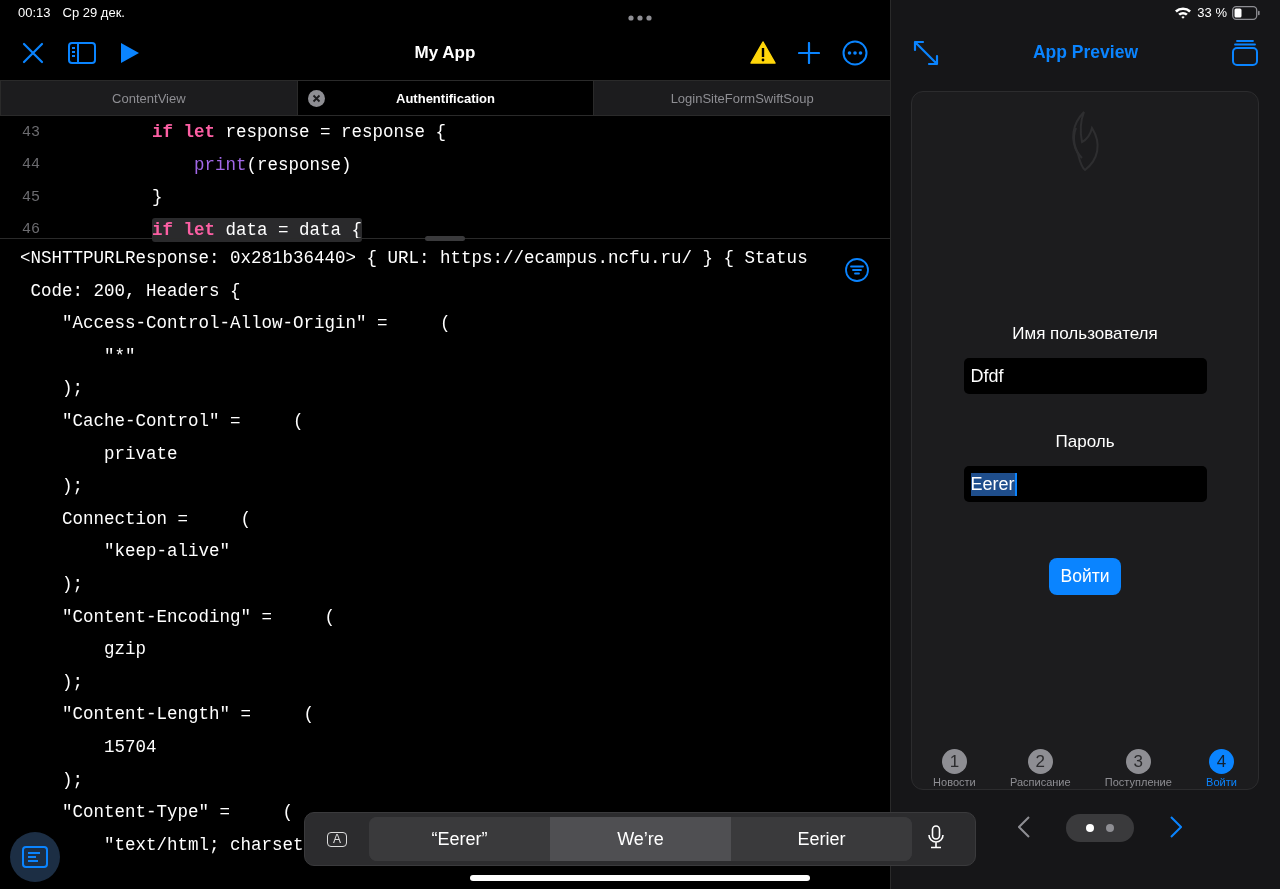 The image size is (1280, 889). I want to click on console-line: "Content-Encoding" = (, so click(199, 617).